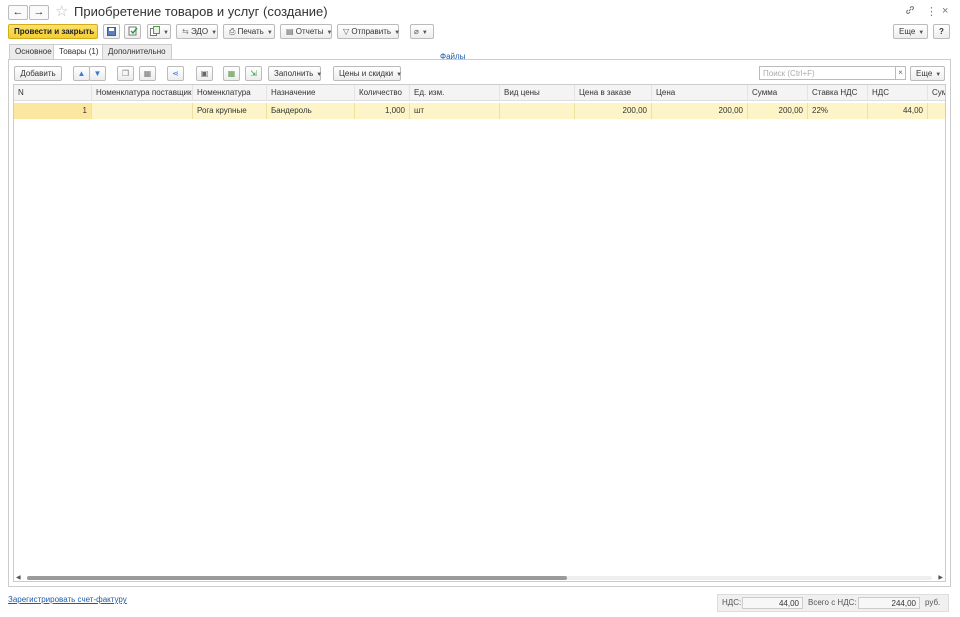  I want to click on cell-n: 1, so click(53, 111).